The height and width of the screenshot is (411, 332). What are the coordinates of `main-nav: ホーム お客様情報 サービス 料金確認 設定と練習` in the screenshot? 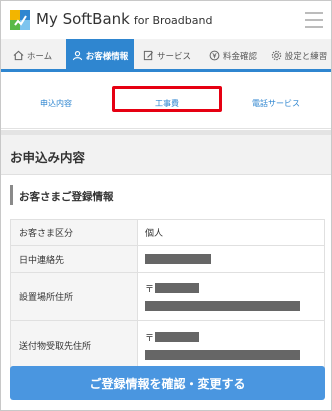 It's located at (166, 55).